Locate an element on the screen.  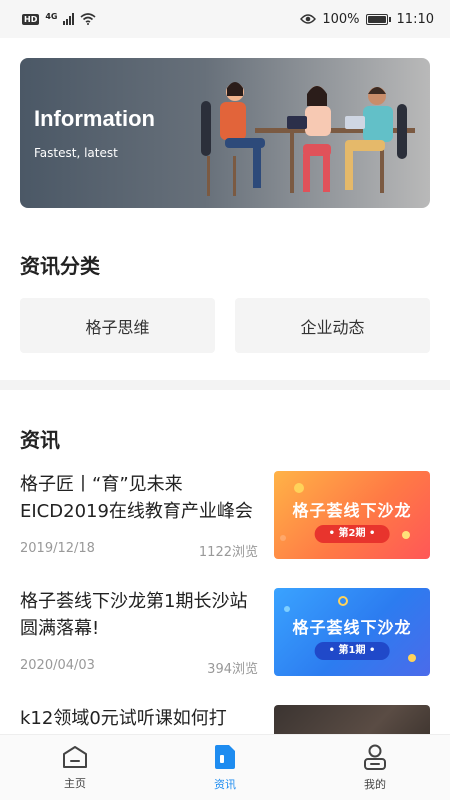
section-divider is located at coordinates (225, 385).